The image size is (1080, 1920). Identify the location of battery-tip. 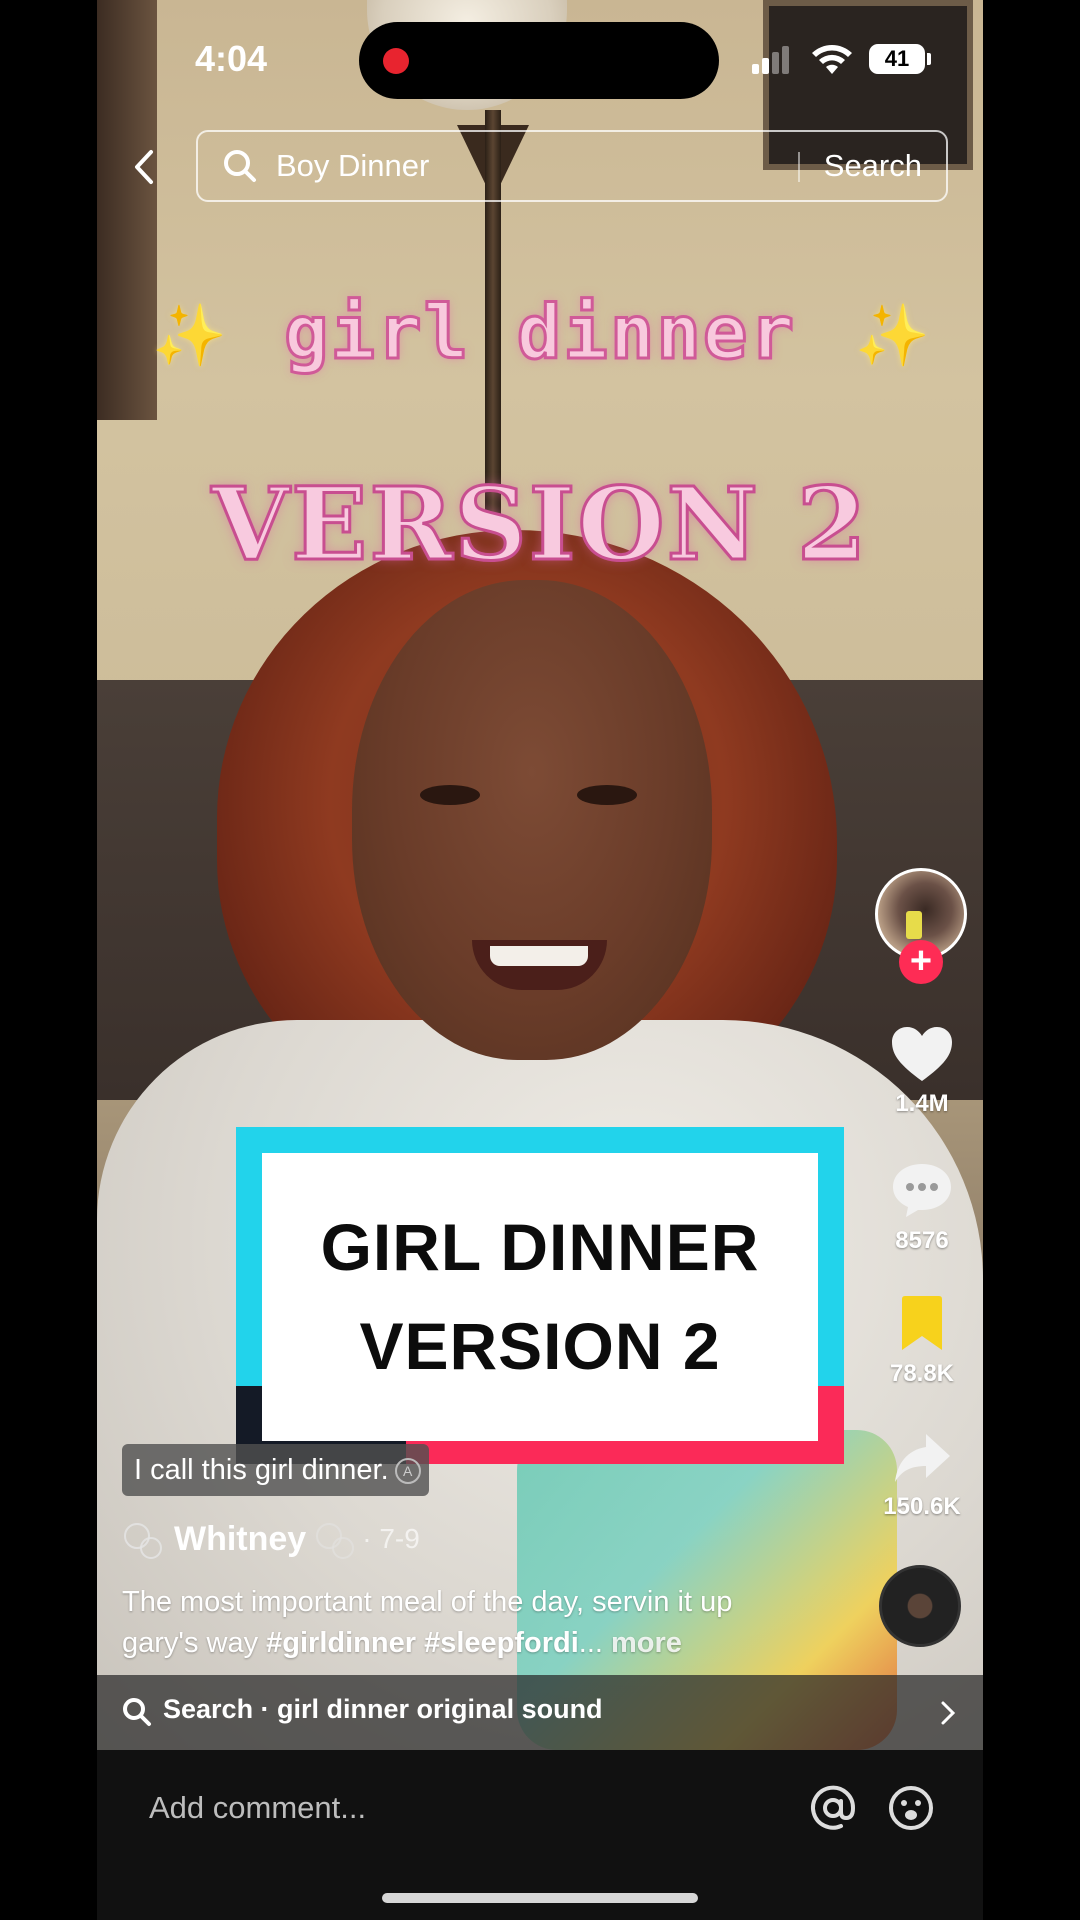
(929, 59).